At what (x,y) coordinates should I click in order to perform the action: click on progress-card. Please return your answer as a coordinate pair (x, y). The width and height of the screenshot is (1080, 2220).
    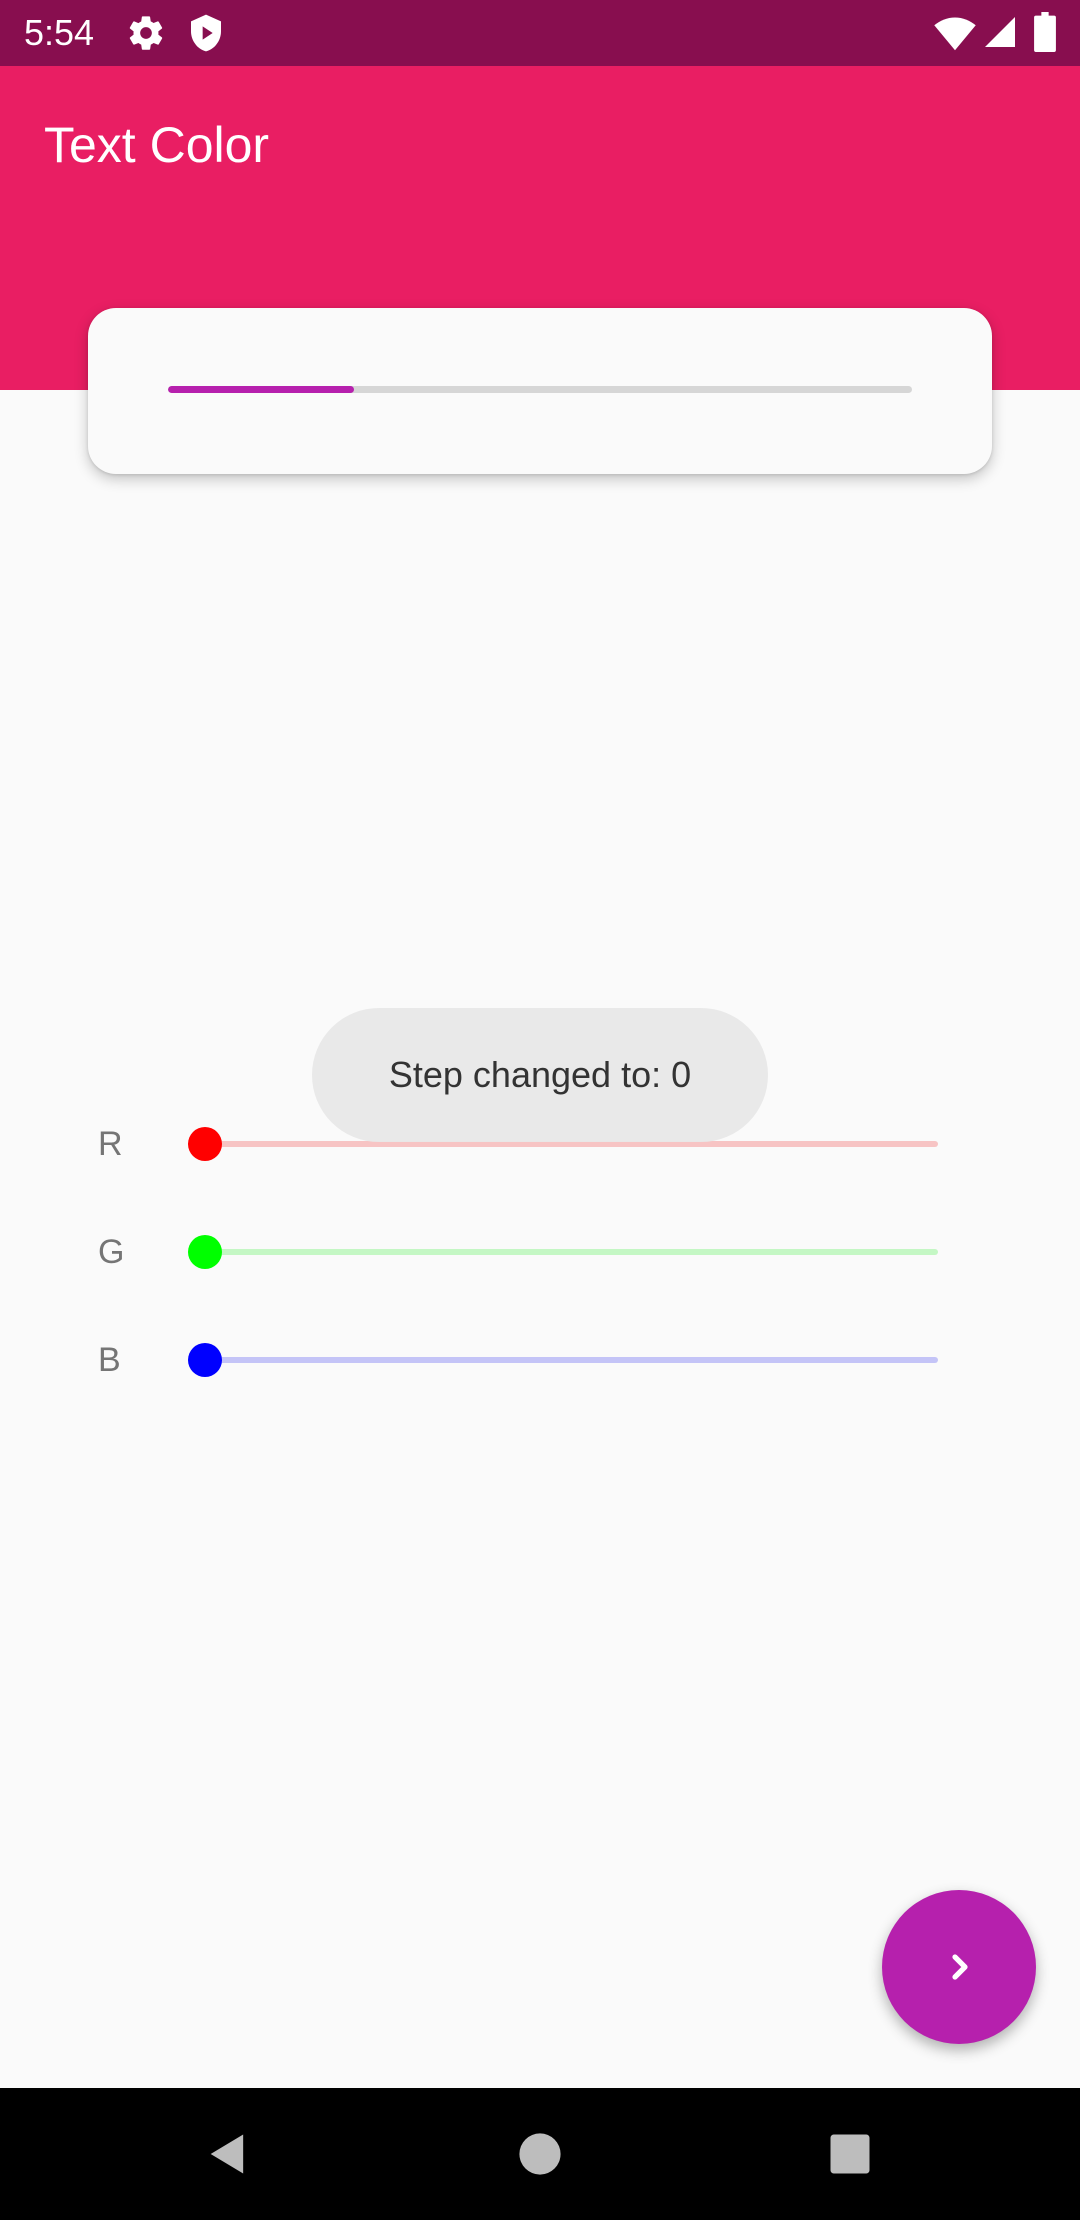
    Looking at the image, I should click on (540, 391).